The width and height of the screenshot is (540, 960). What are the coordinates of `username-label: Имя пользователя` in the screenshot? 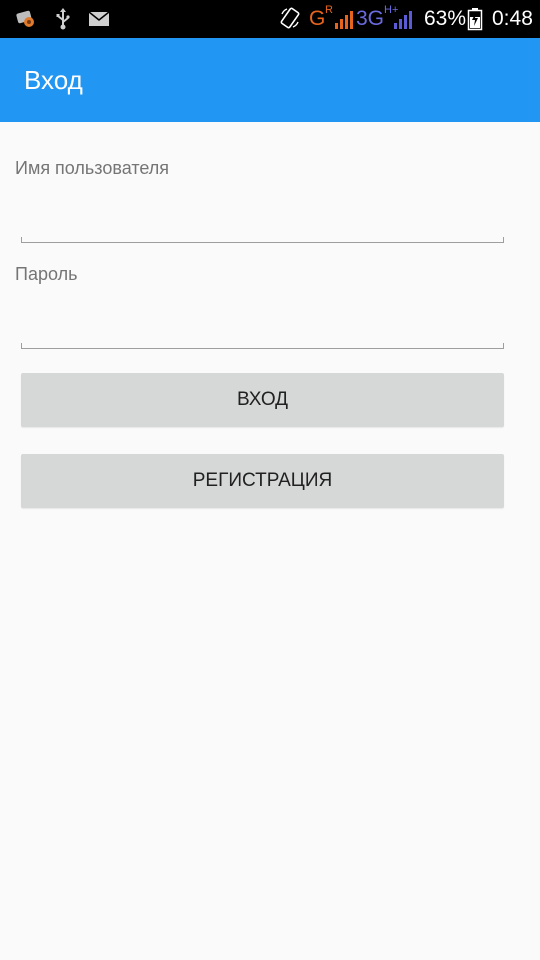 It's located at (92, 168).